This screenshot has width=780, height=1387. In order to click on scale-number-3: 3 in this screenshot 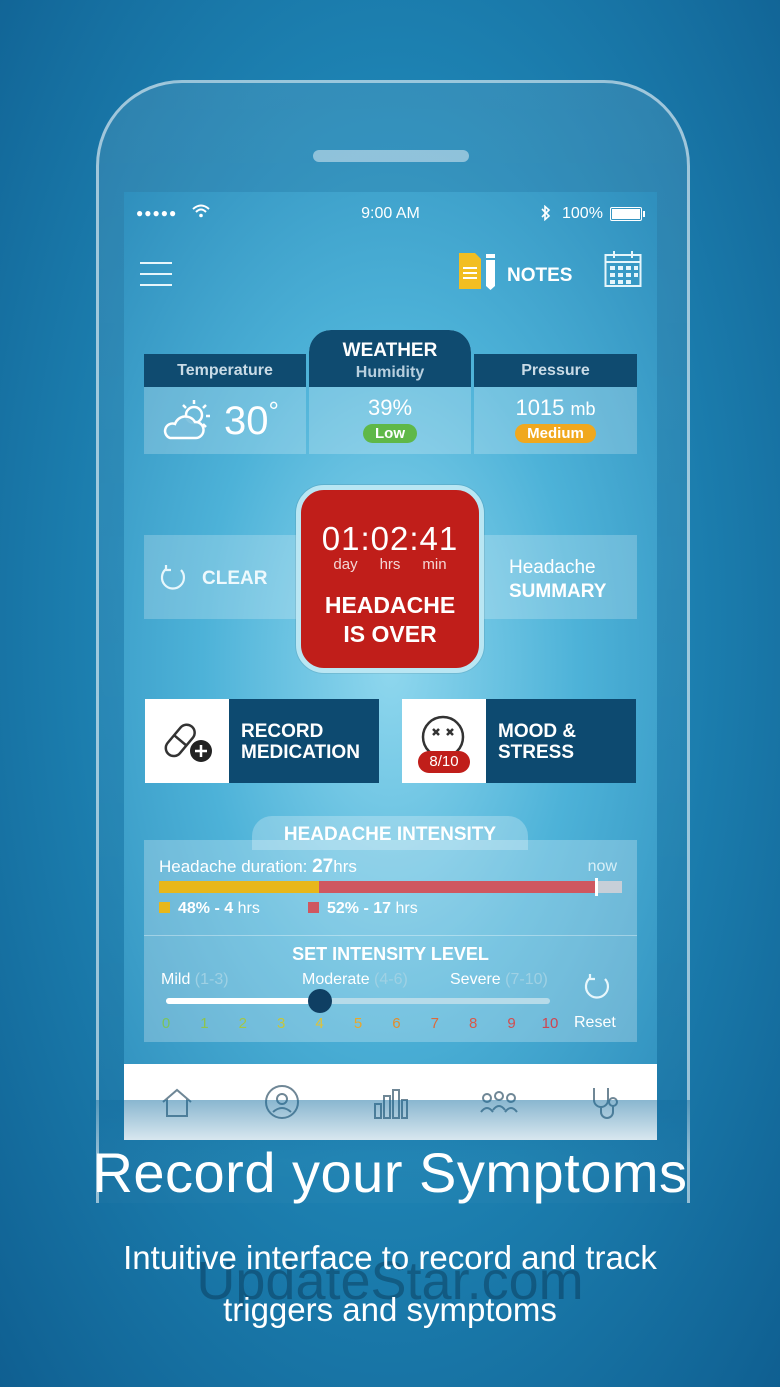, I will do `click(281, 1023)`.